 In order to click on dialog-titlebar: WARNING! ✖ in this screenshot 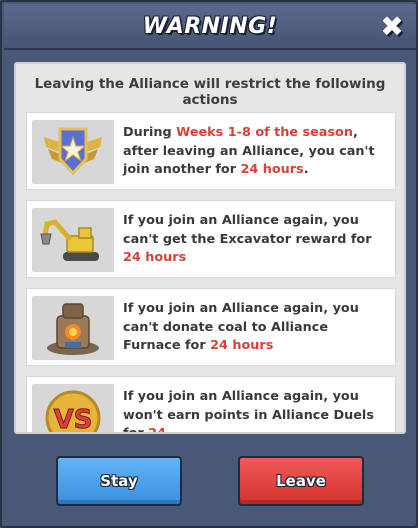, I will do `click(210, 27)`.